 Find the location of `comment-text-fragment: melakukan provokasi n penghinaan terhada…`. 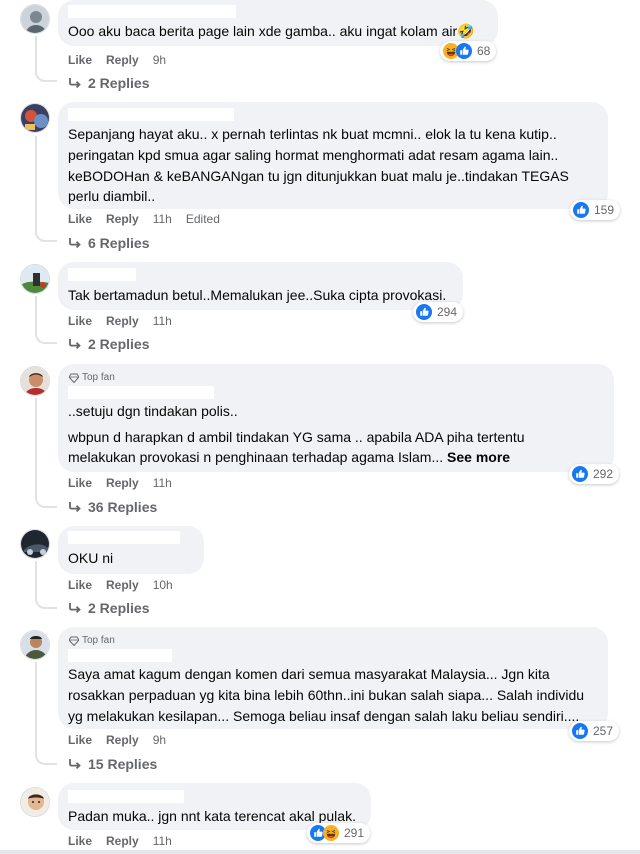

comment-text-fragment: melakukan provokasi n penghinaan terhada… is located at coordinates (256, 457).